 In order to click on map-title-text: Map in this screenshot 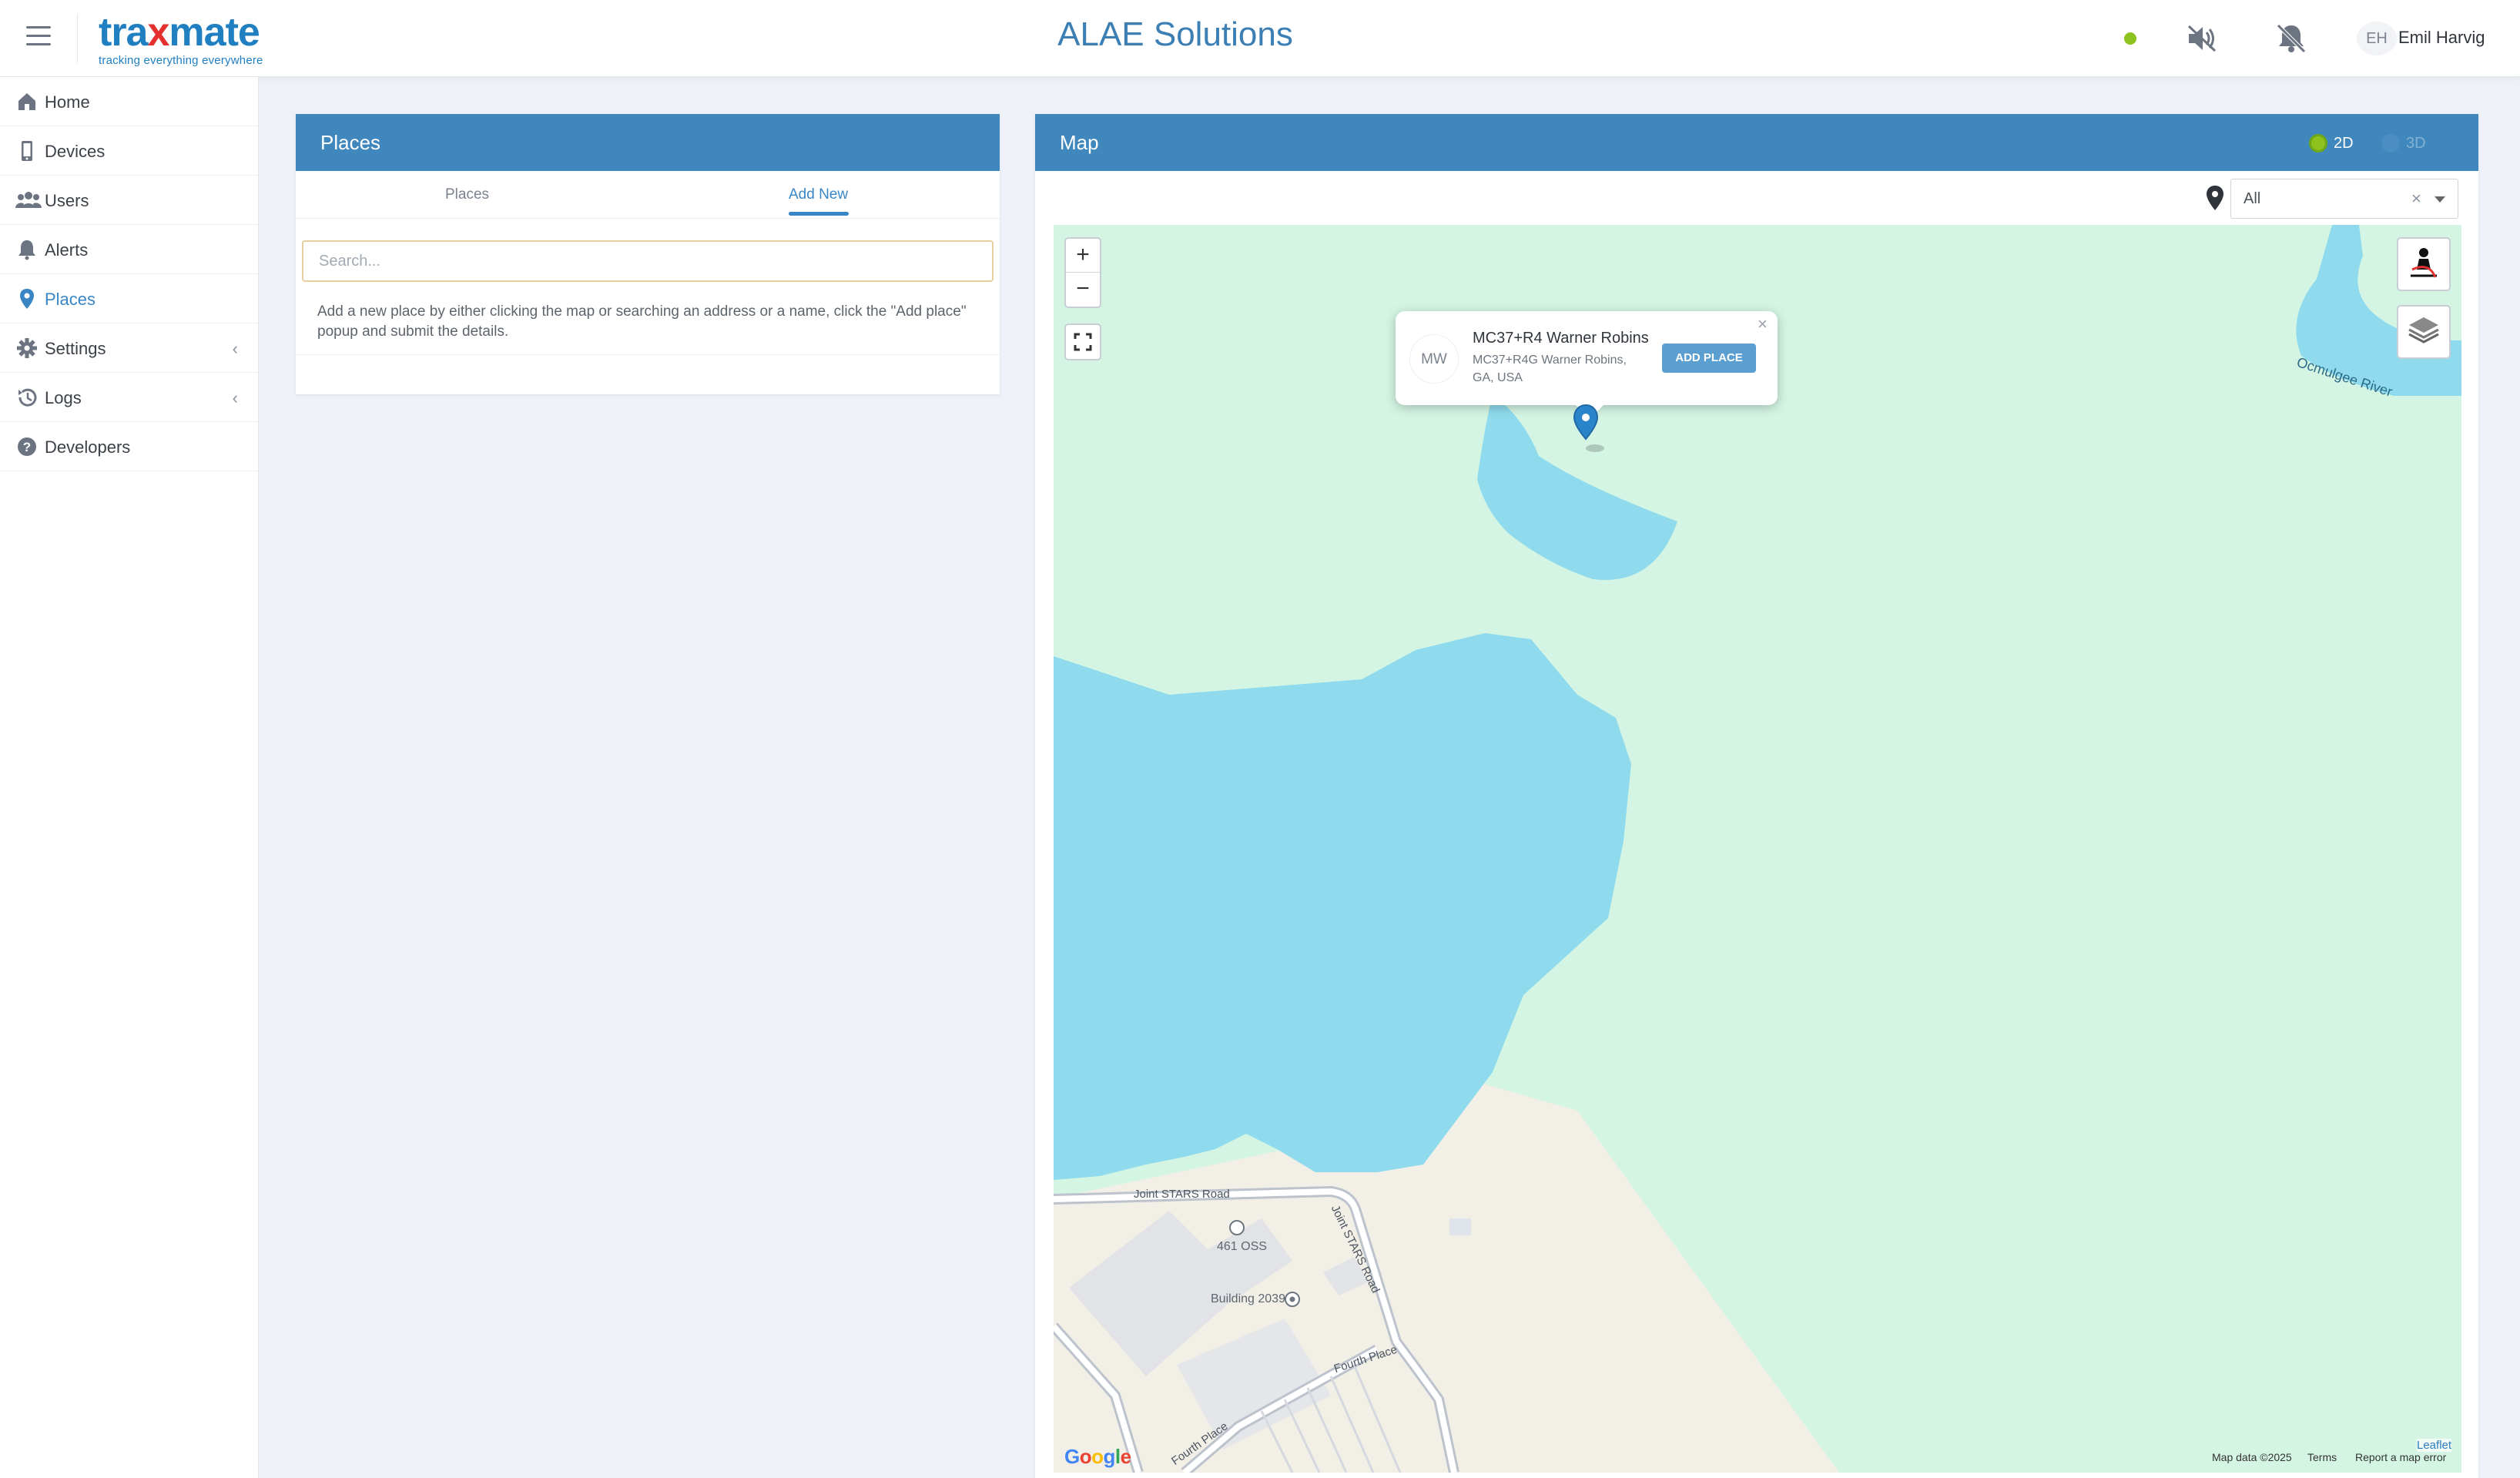, I will do `click(1080, 142)`.